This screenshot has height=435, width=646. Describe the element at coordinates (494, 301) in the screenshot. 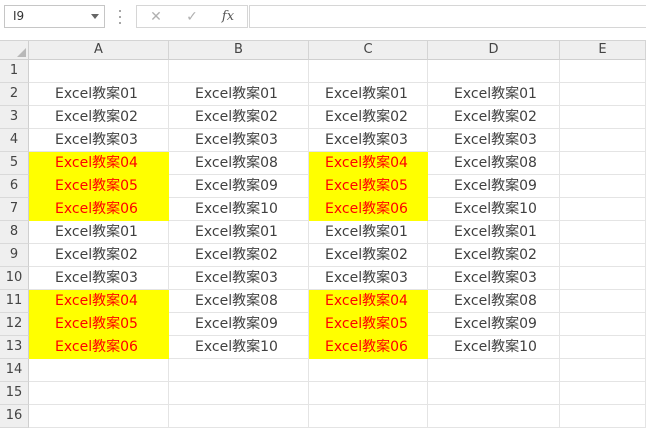

I see `cell-d11: Excel教案08` at that location.